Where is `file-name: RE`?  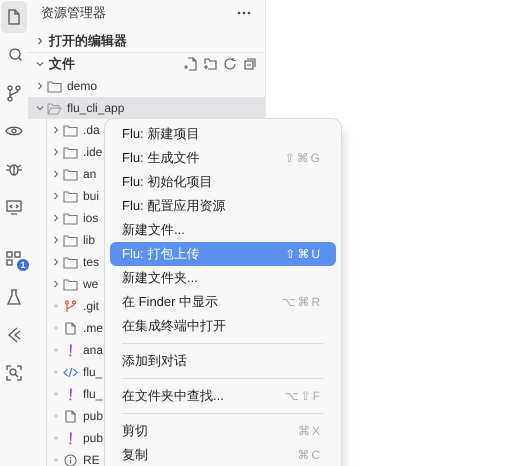 file-name: RE is located at coordinates (91, 459).